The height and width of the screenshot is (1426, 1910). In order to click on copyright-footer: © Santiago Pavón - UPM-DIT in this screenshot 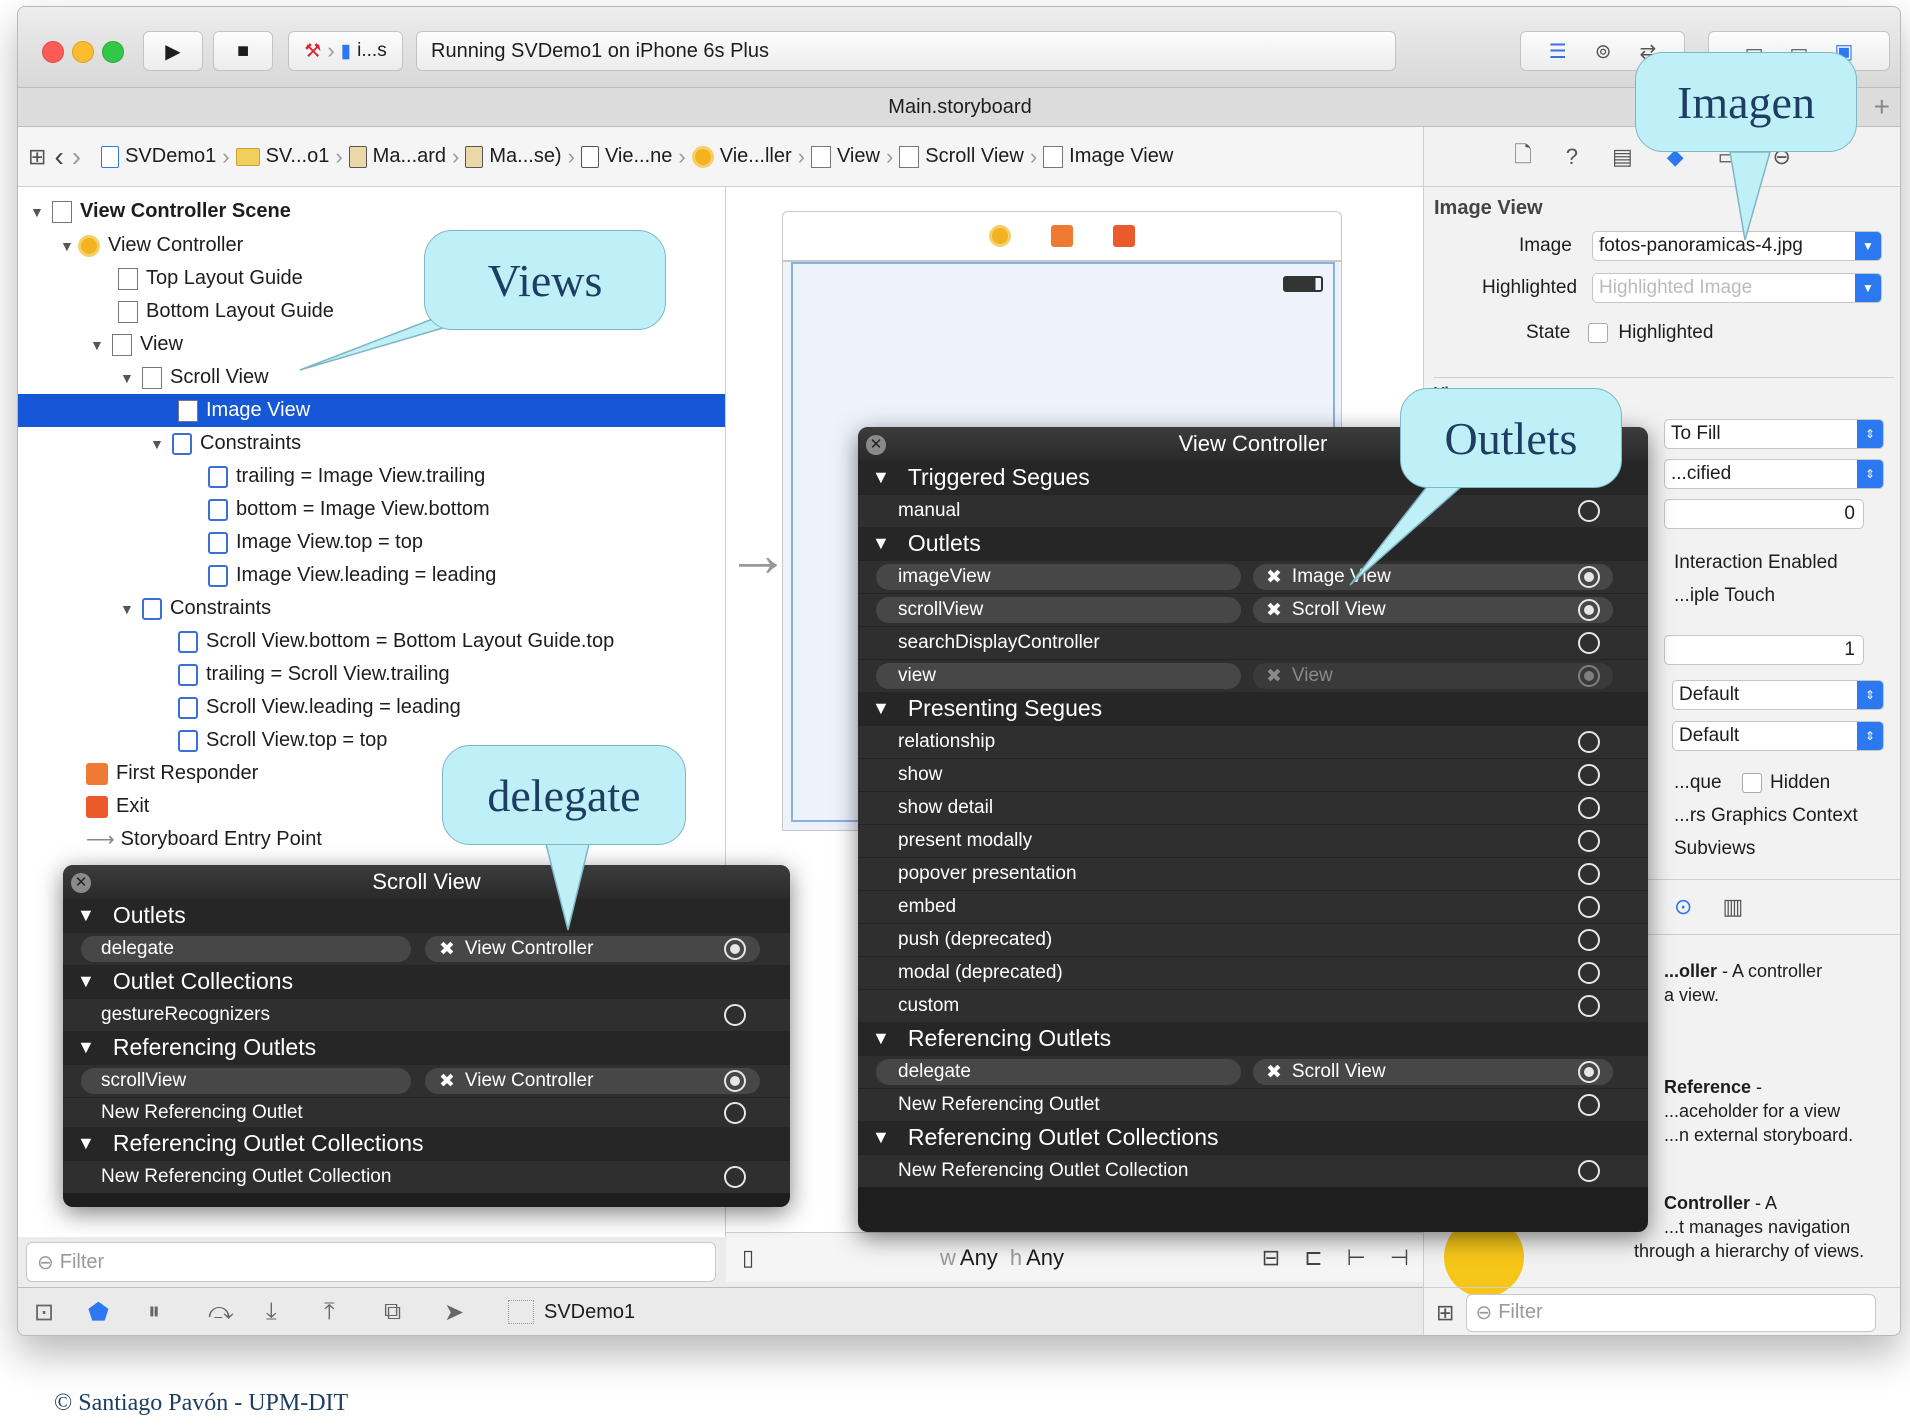, I will do `click(201, 1403)`.